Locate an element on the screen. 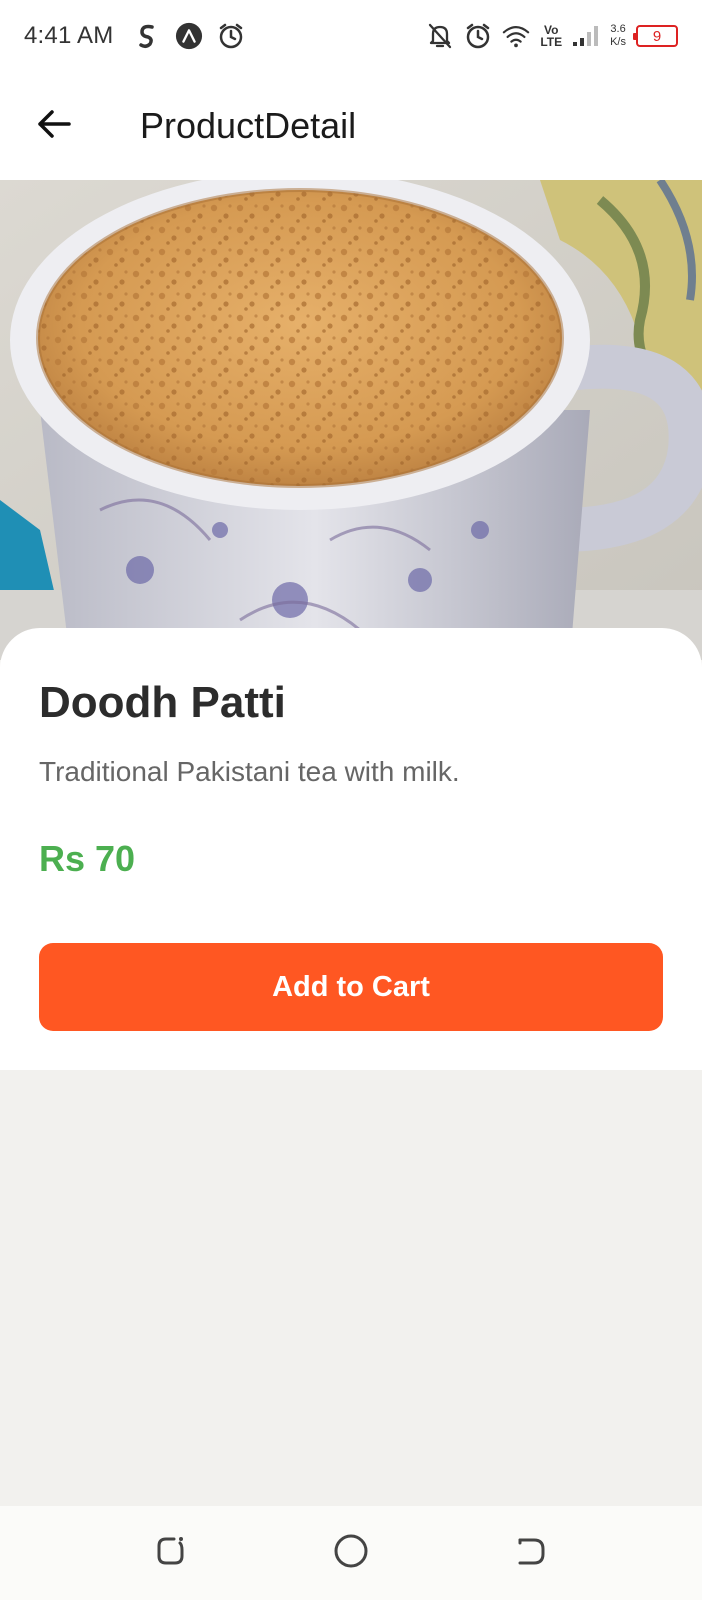  nav-back-button is located at coordinates (531, 1553).